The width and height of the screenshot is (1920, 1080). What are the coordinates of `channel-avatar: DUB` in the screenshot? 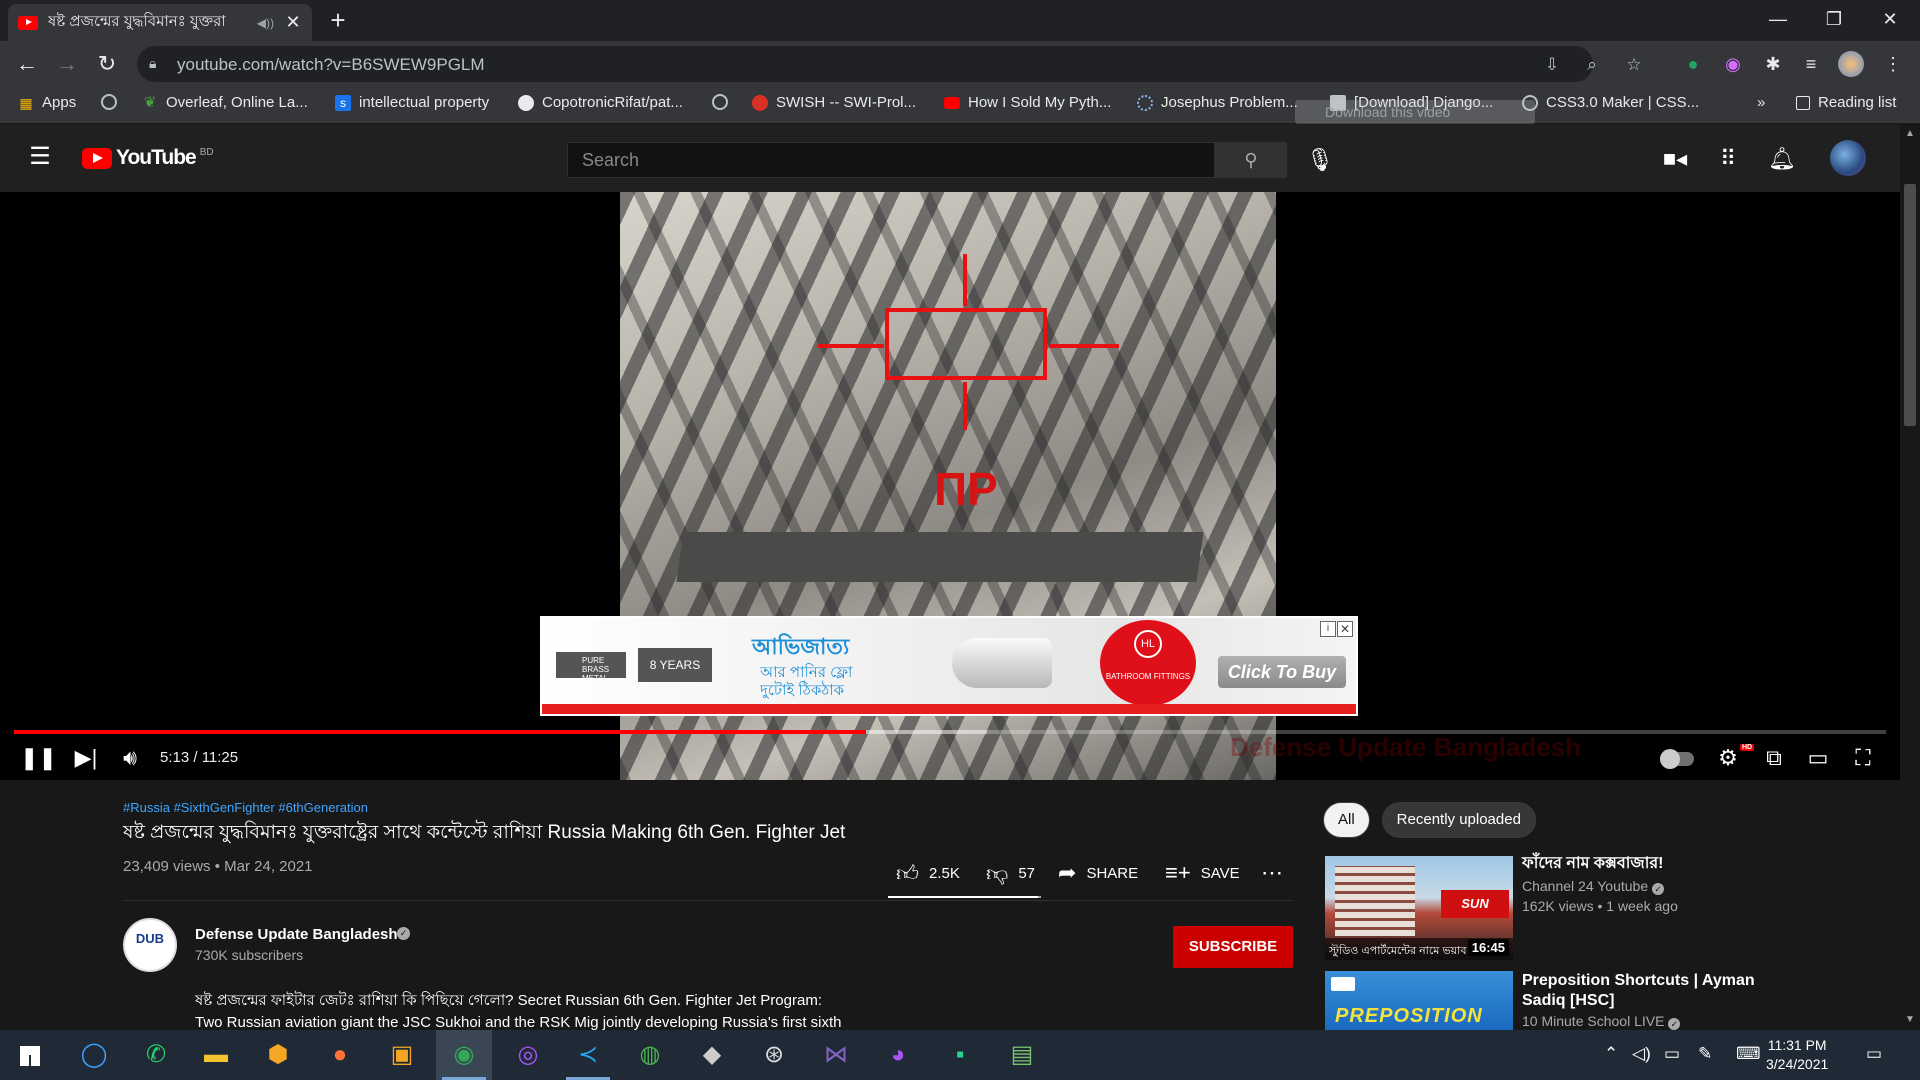 It's located at (150, 945).